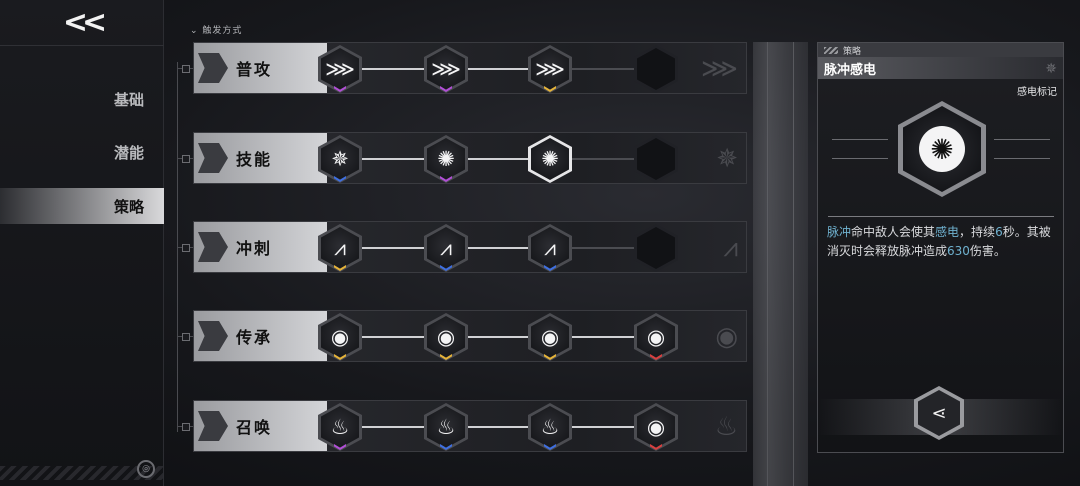  I want to click on desc-text: ，持续, so click(977, 232).